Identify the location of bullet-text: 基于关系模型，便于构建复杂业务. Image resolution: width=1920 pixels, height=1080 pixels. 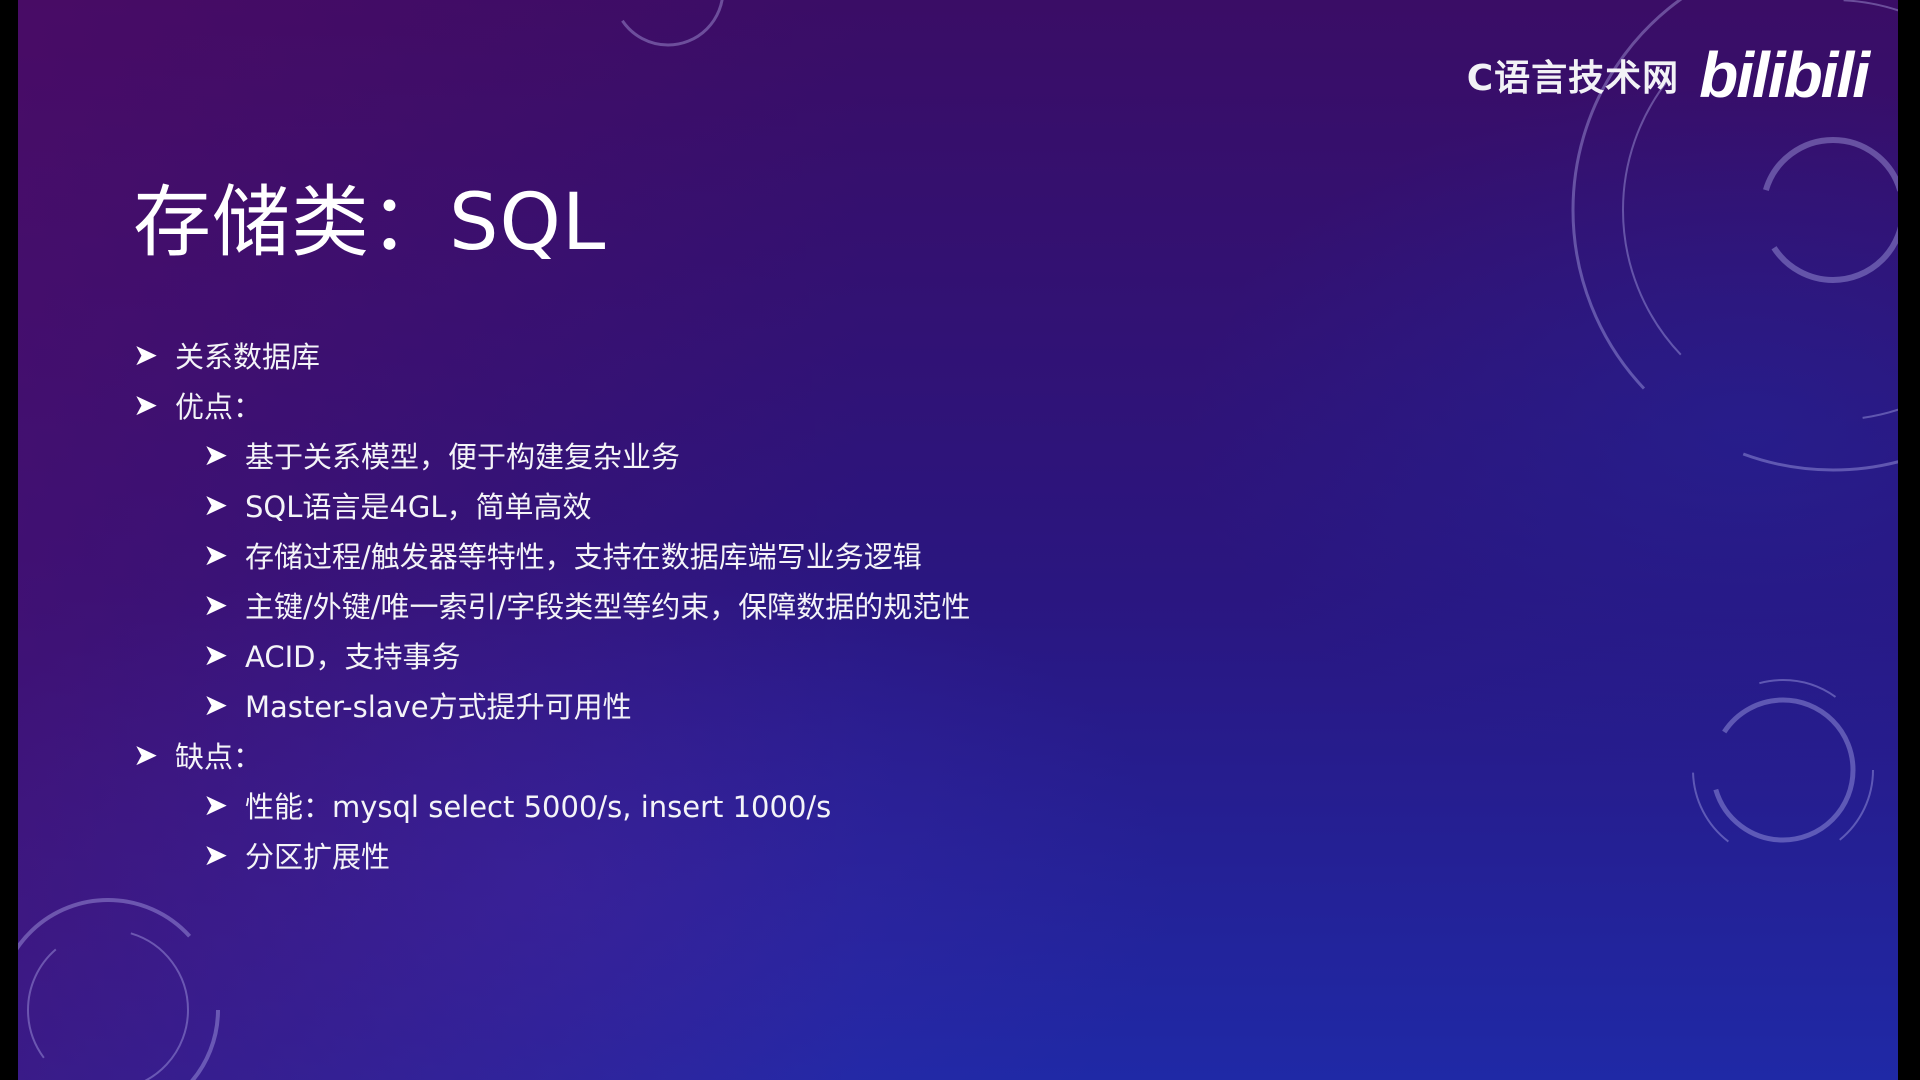
(463, 457).